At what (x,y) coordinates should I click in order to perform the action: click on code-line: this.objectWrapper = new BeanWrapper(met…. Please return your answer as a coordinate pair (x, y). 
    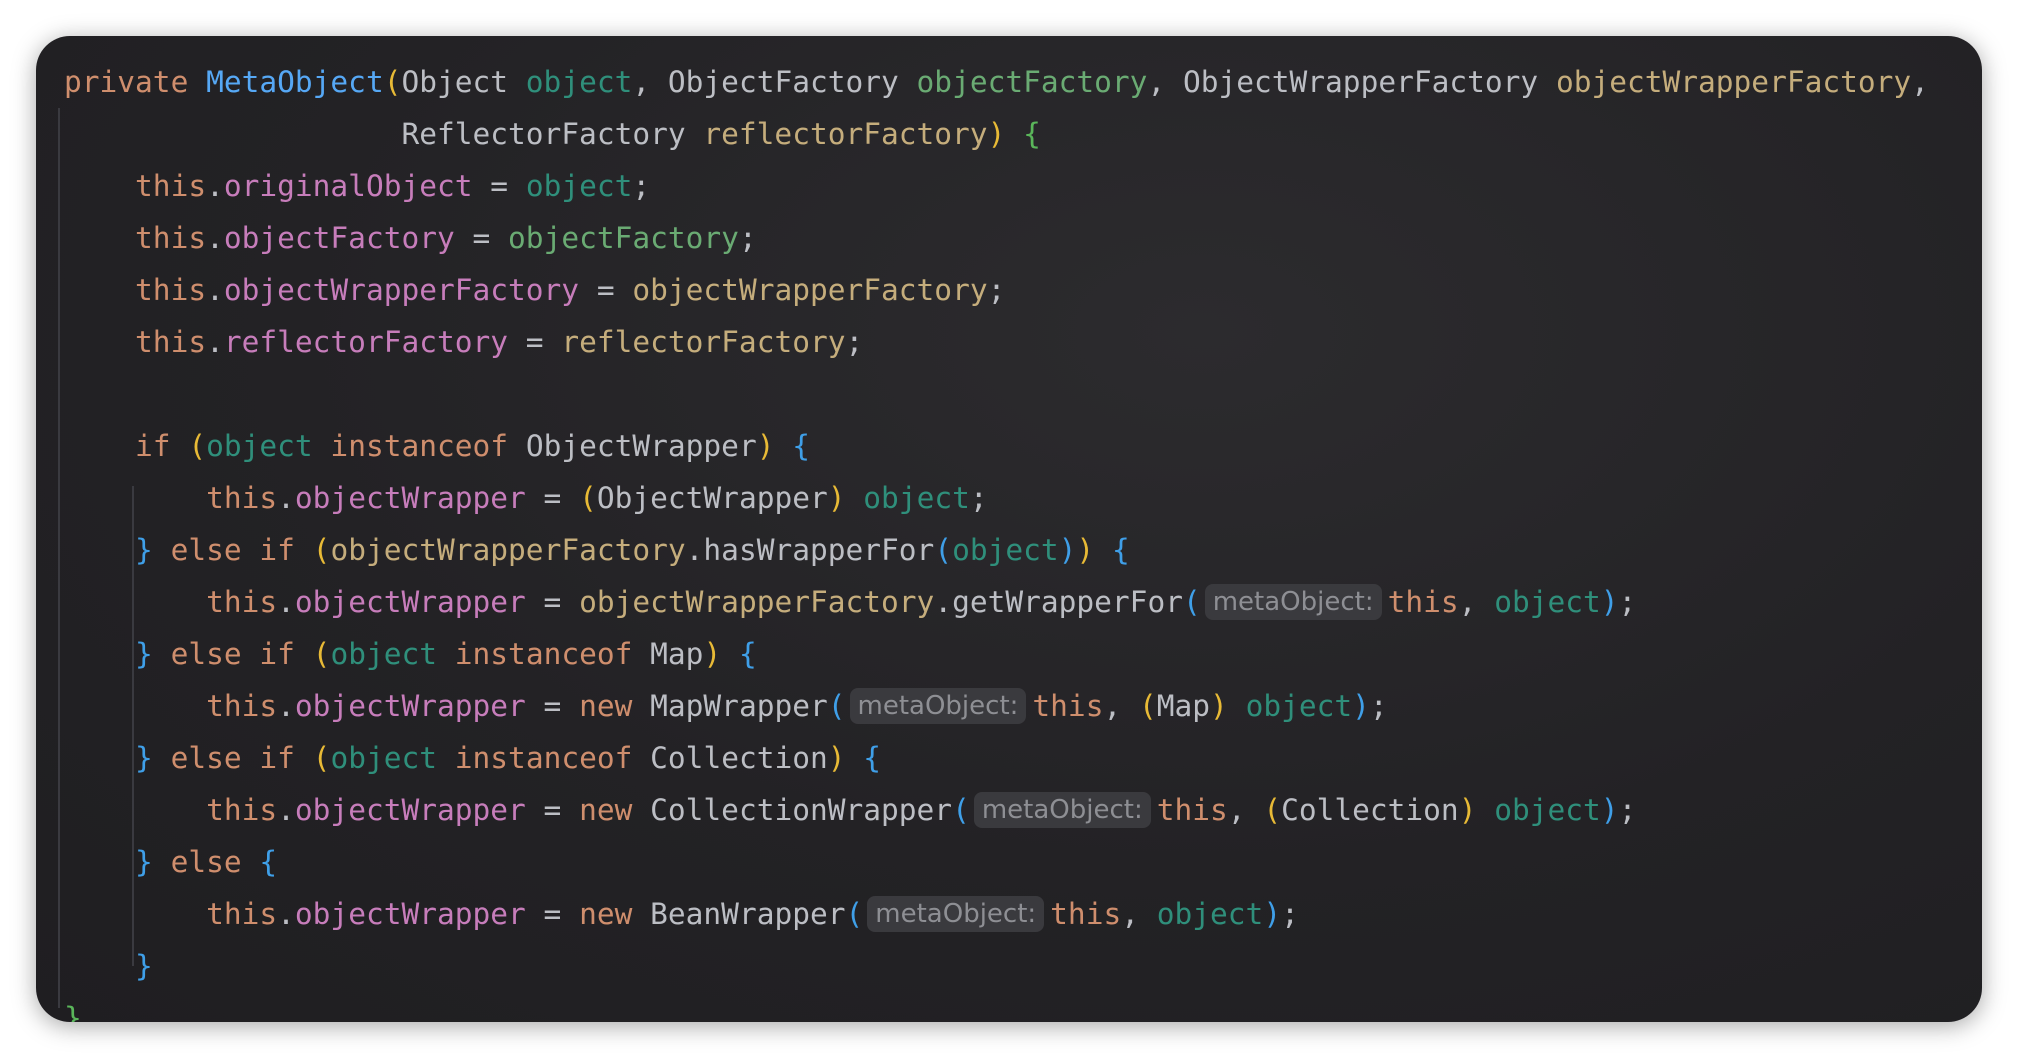
    Looking at the image, I should click on (996, 914).